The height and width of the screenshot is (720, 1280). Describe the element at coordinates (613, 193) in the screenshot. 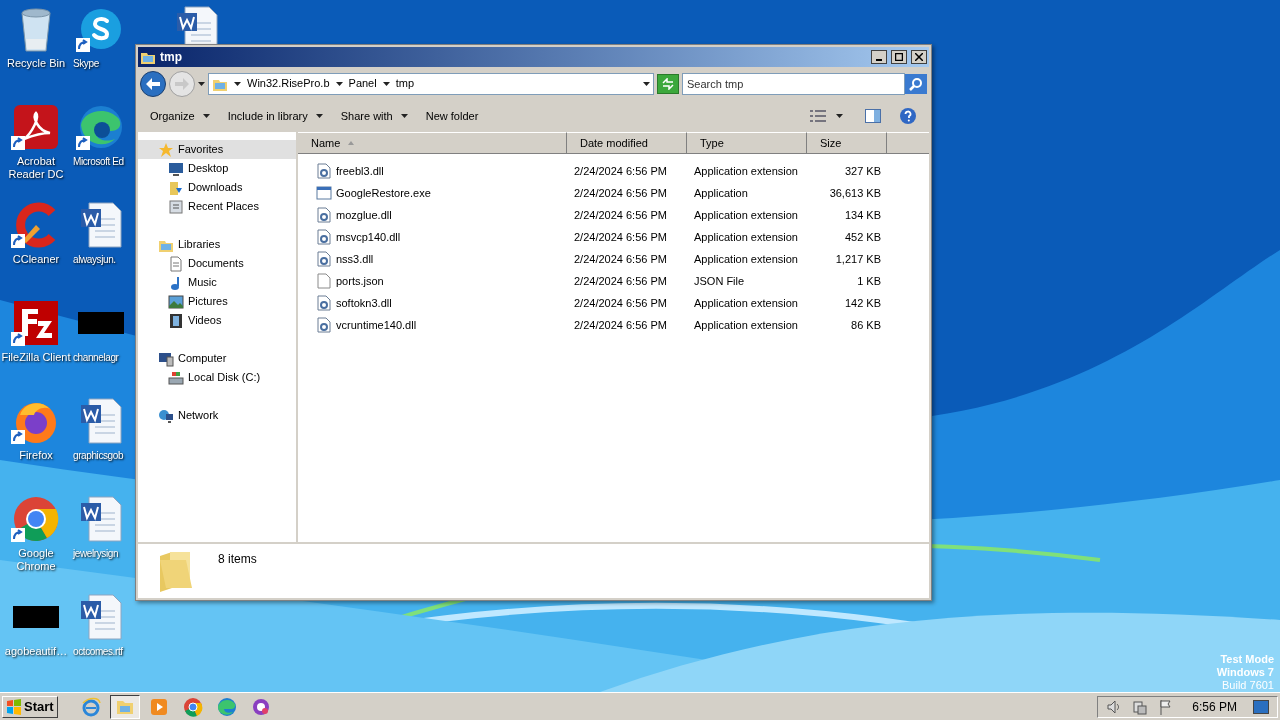

I see `file-row: GoogleRestore.exe 2/24/2024 6:56 PM Application 36,613 KB` at that location.